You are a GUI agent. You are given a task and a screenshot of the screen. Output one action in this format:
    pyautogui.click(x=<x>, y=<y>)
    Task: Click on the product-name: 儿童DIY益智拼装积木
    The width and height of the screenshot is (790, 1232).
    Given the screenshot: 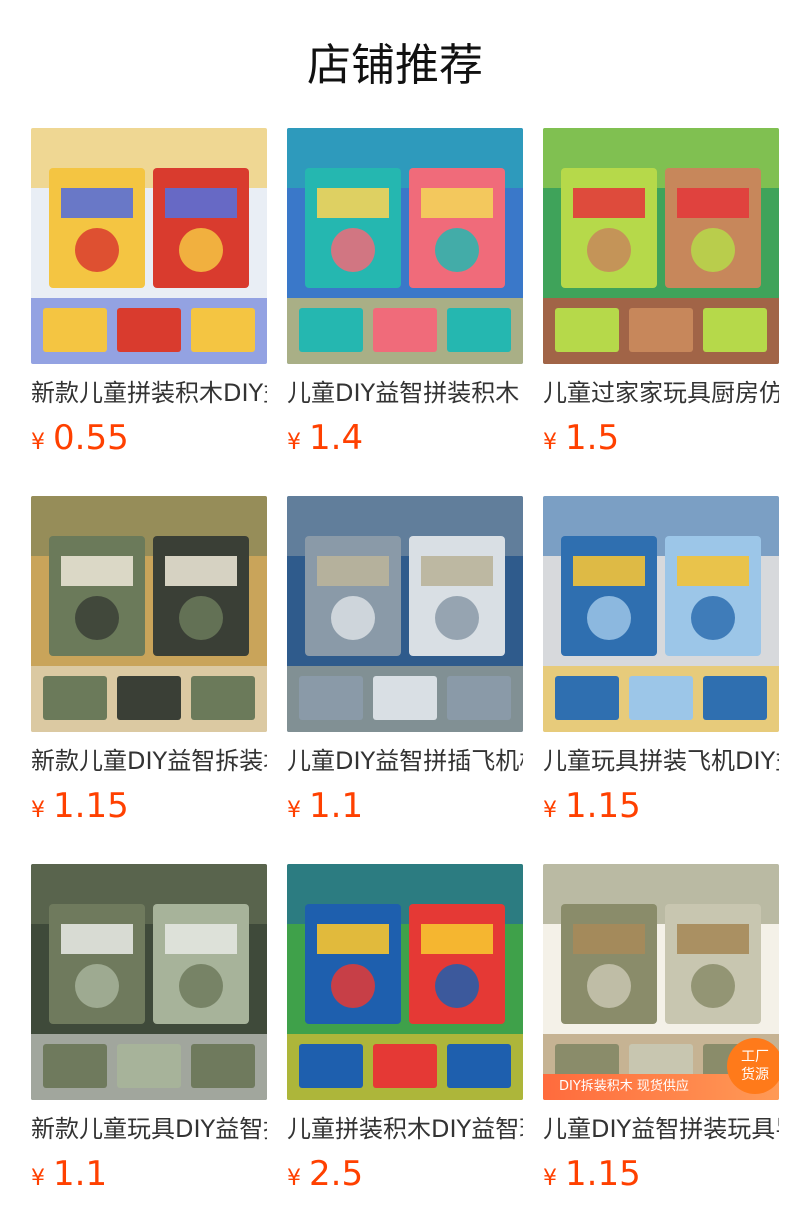 What is the action you would take?
    pyautogui.click(x=405, y=393)
    